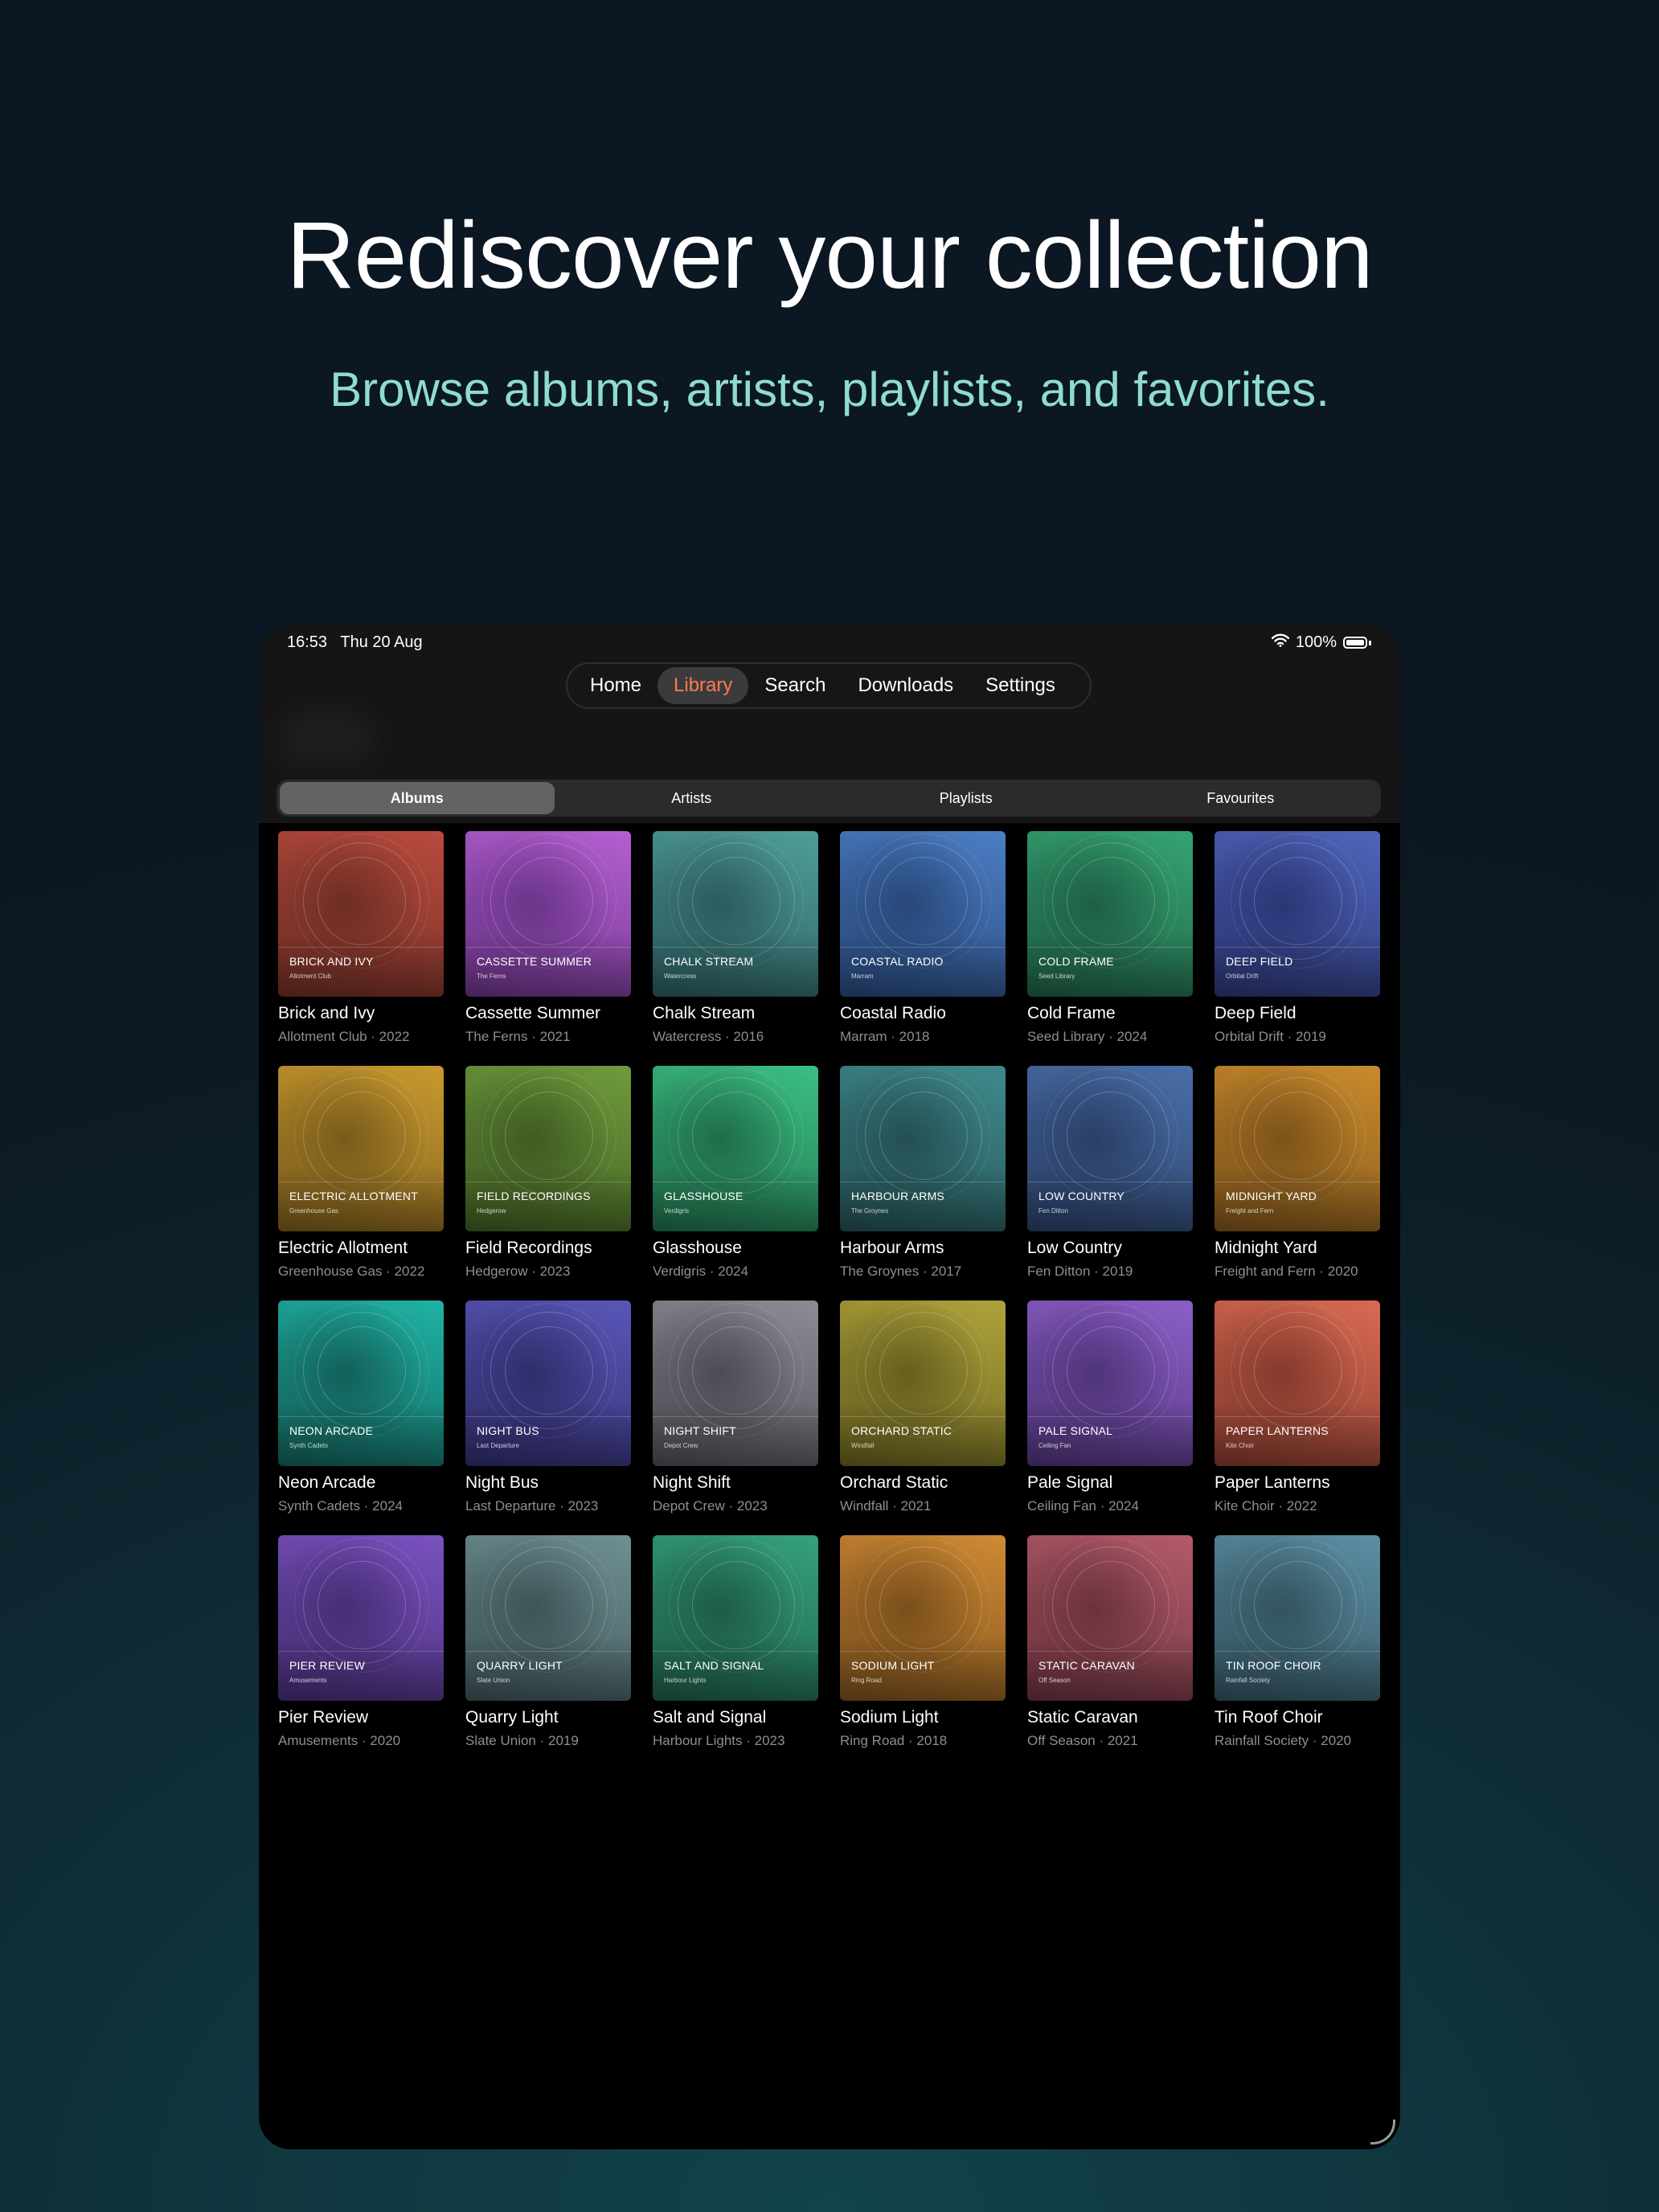 The width and height of the screenshot is (1659, 2212). I want to click on album-title: Orchard Static, so click(923, 1483).